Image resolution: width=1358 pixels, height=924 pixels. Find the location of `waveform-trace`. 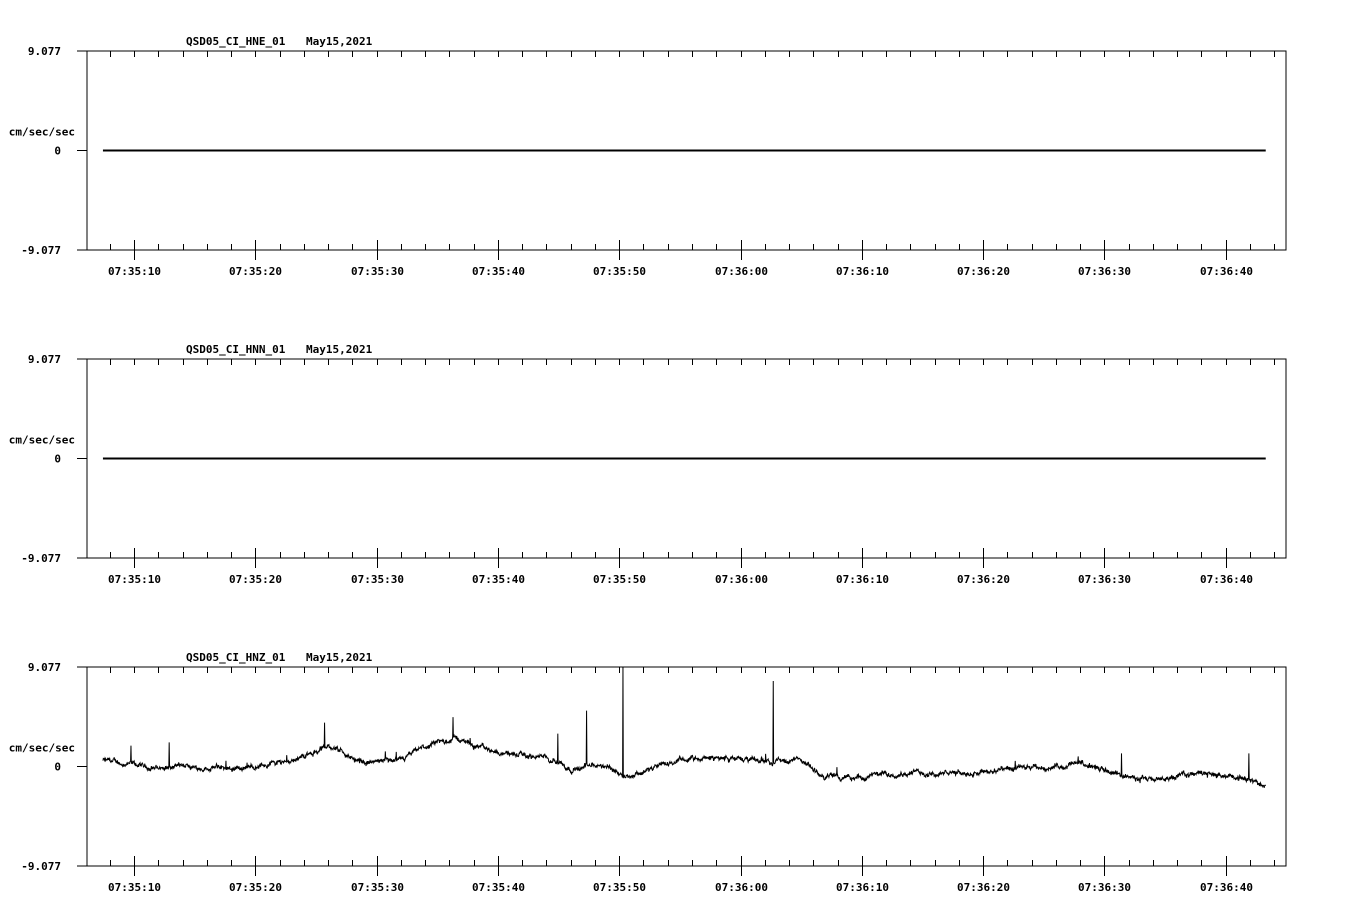

waveform-trace is located at coordinates (684, 727).